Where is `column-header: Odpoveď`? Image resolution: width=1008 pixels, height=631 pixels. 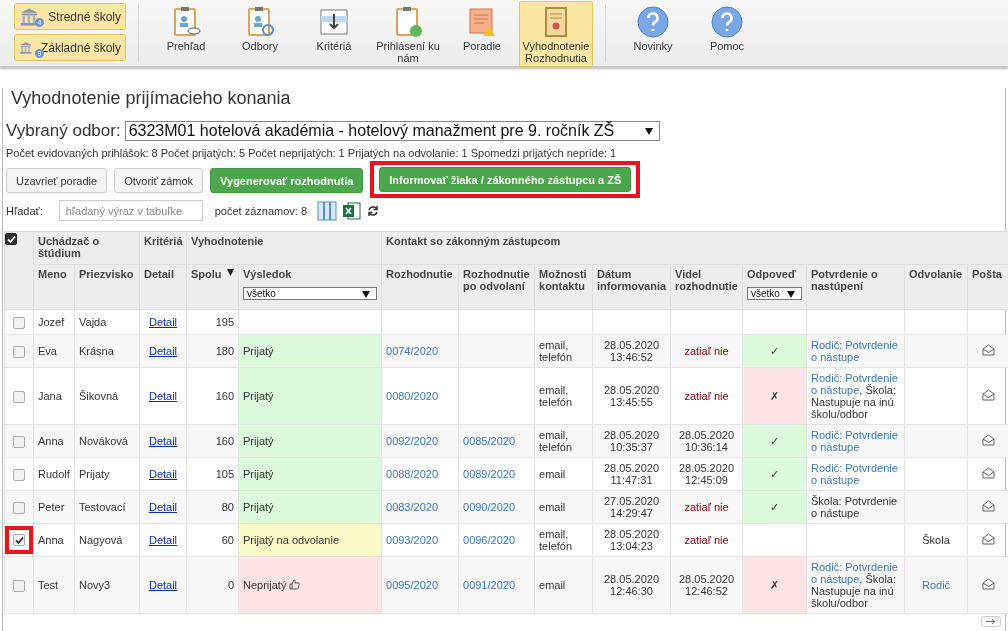
column-header: Odpoveď is located at coordinates (771, 274).